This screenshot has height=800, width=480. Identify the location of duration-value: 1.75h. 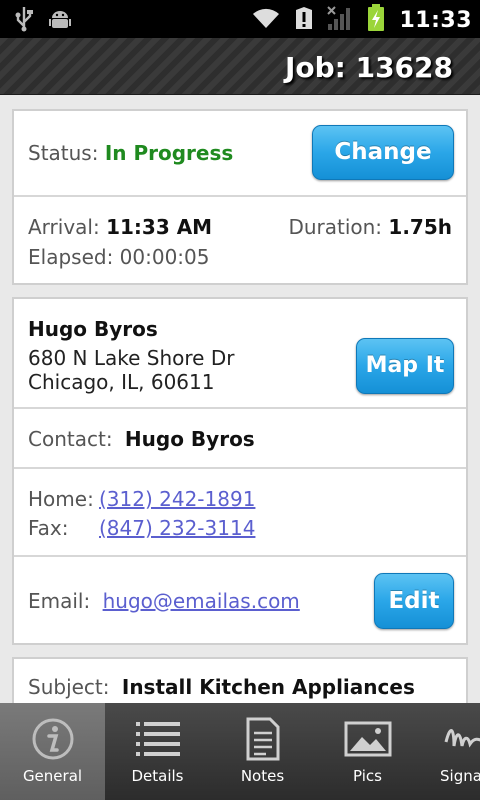
(420, 227).